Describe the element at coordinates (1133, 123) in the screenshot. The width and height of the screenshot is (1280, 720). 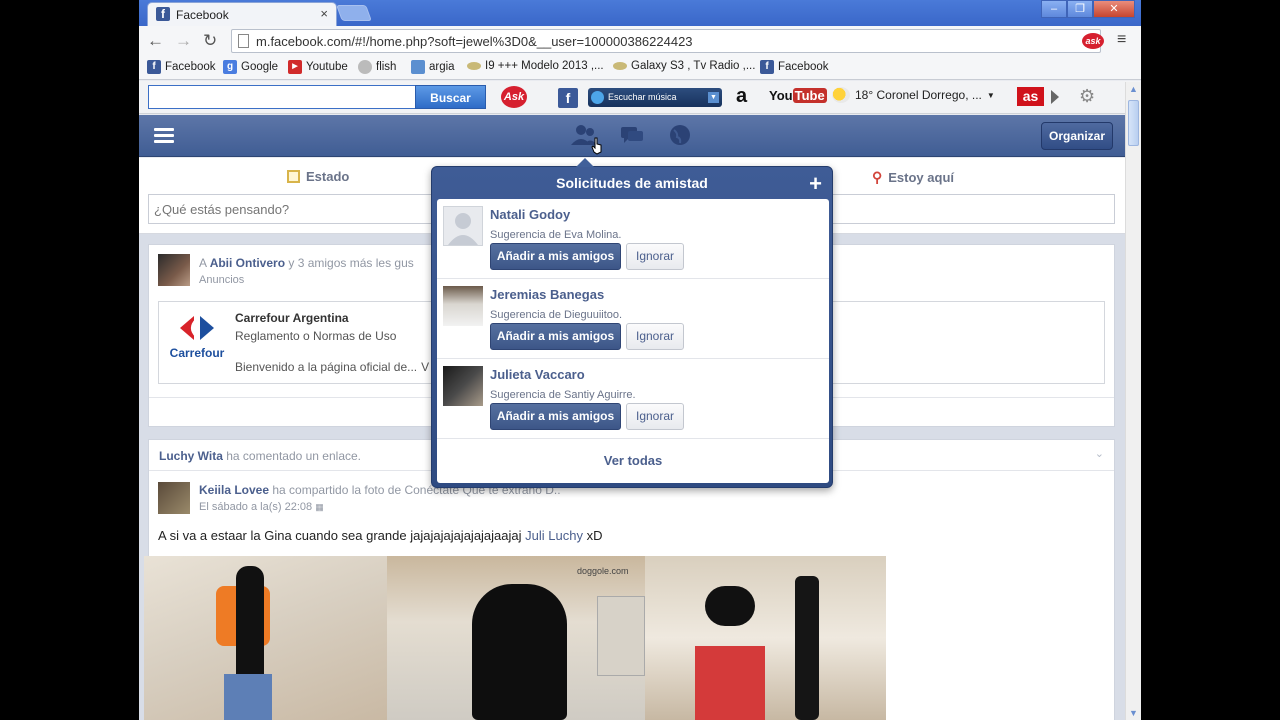
I see `scrollbar-thumb` at that location.